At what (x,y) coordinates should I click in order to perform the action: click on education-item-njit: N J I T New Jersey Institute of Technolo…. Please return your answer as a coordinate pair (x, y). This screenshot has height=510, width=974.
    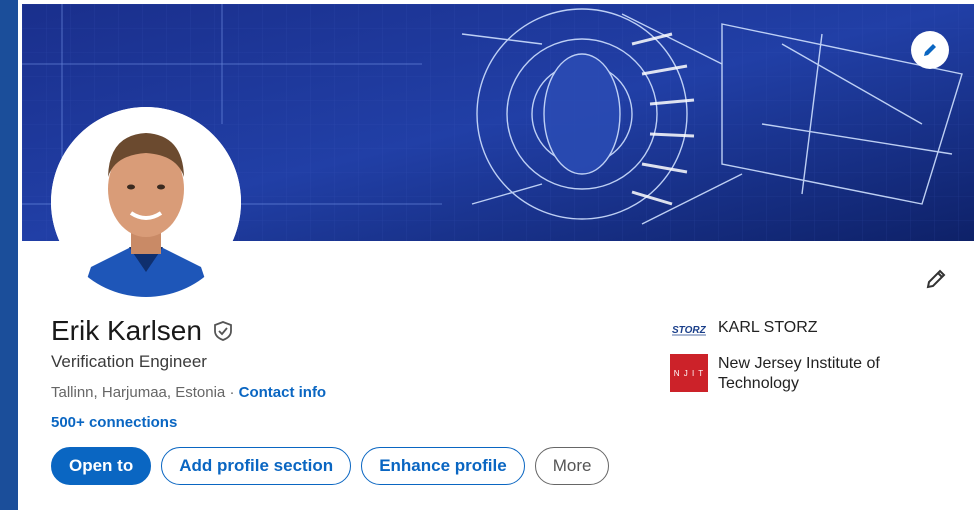
    Looking at the image, I should click on (784, 374).